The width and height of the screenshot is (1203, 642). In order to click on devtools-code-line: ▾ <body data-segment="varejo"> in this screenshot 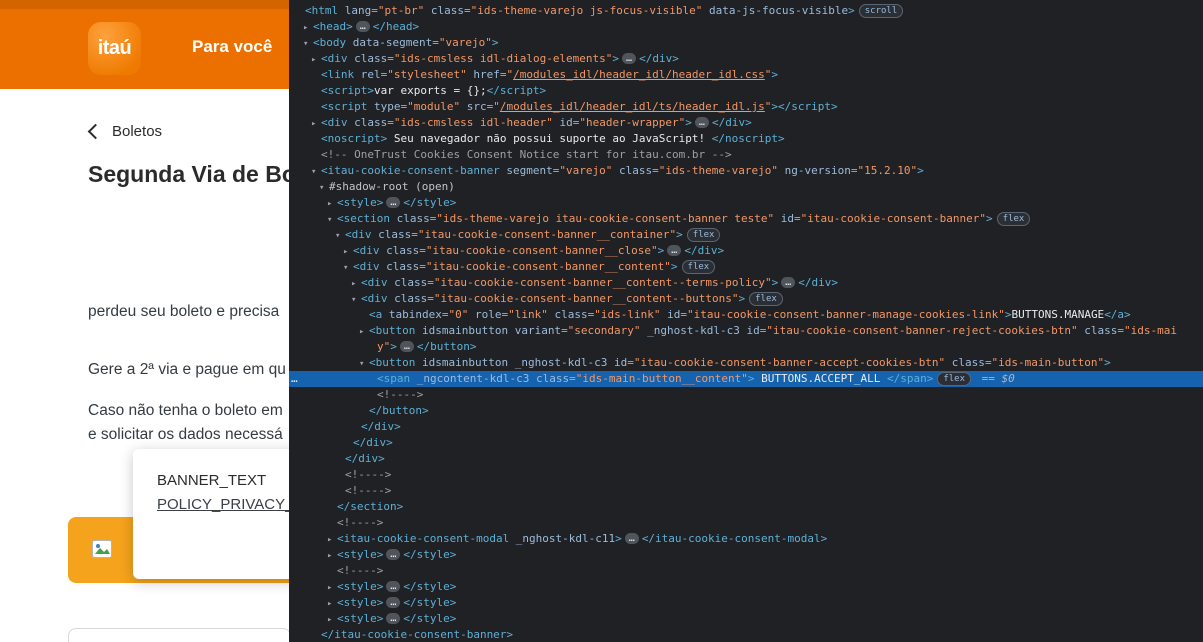, I will do `click(746, 43)`.